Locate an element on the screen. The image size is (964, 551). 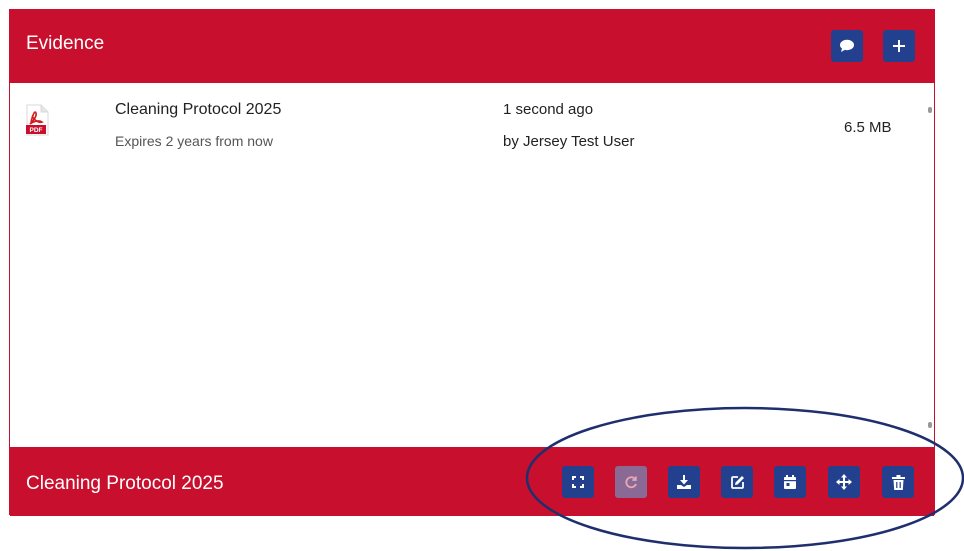
expand-icon is located at coordinates (578, 482).